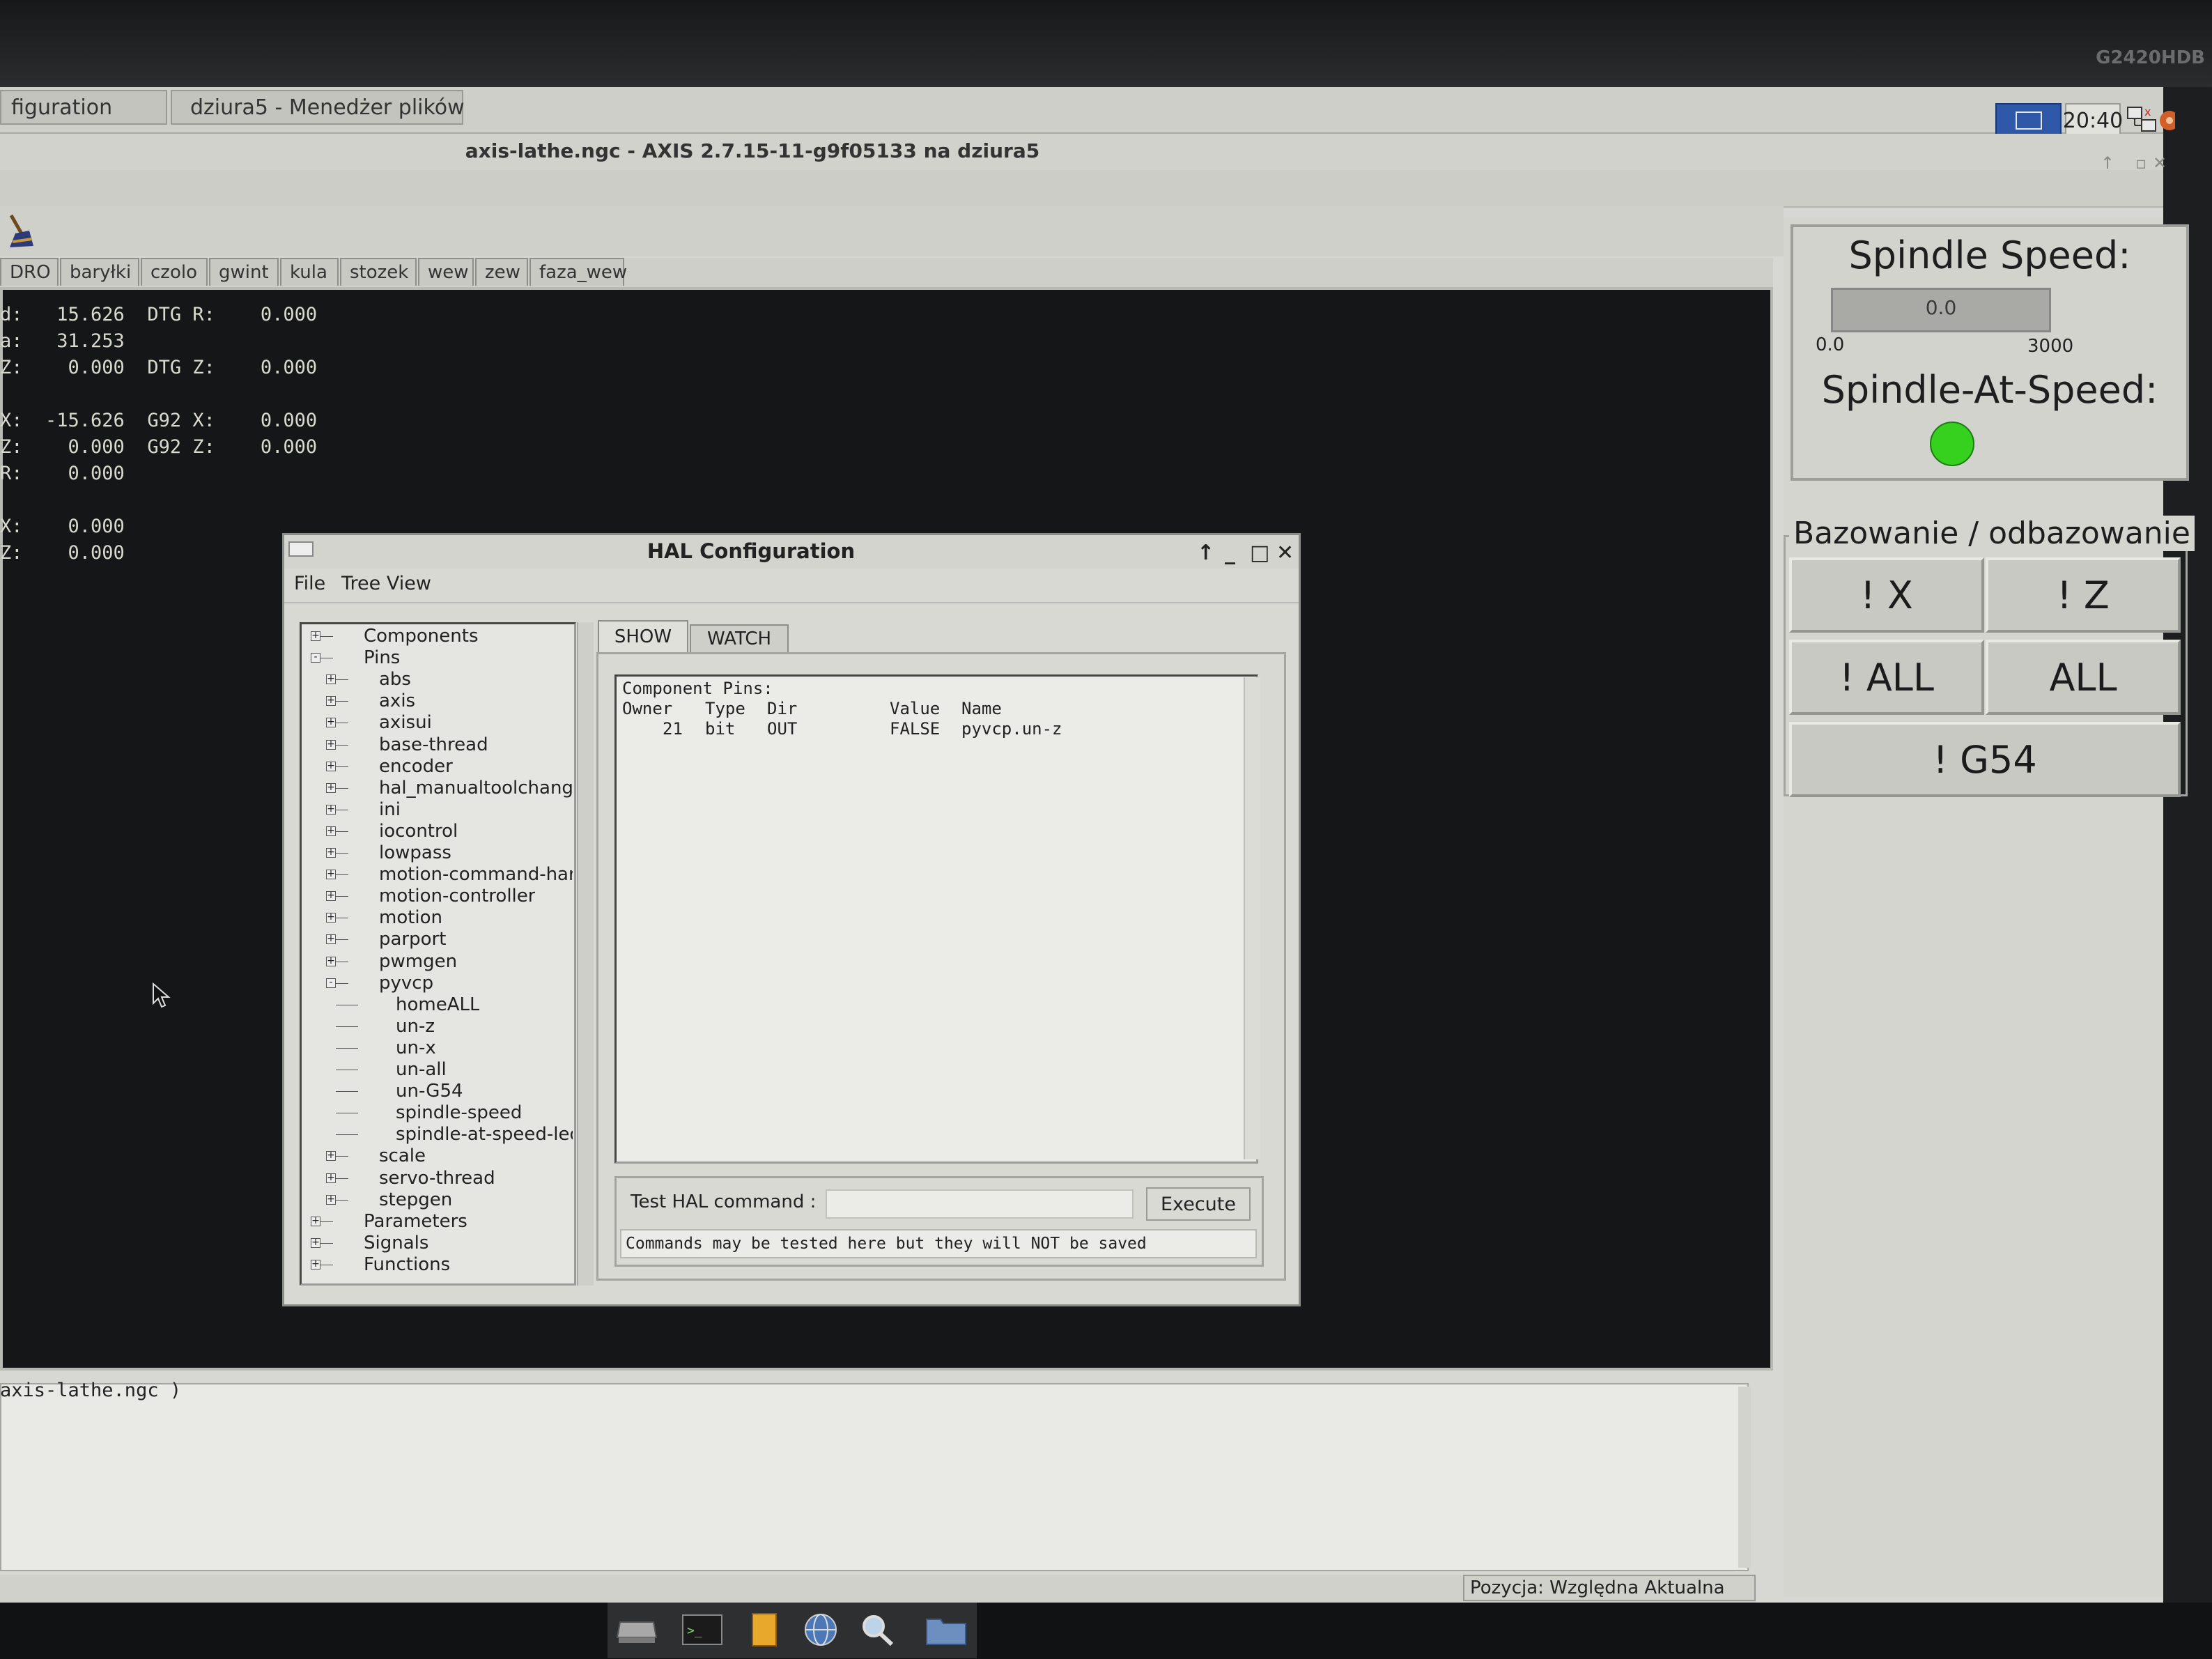 Image resolution: width=2212 pixels, height=1659 pixels. Describe the element at coordinates (1205, 553) in the screenshot. I see `hal-up-icon: ↑` at that location.